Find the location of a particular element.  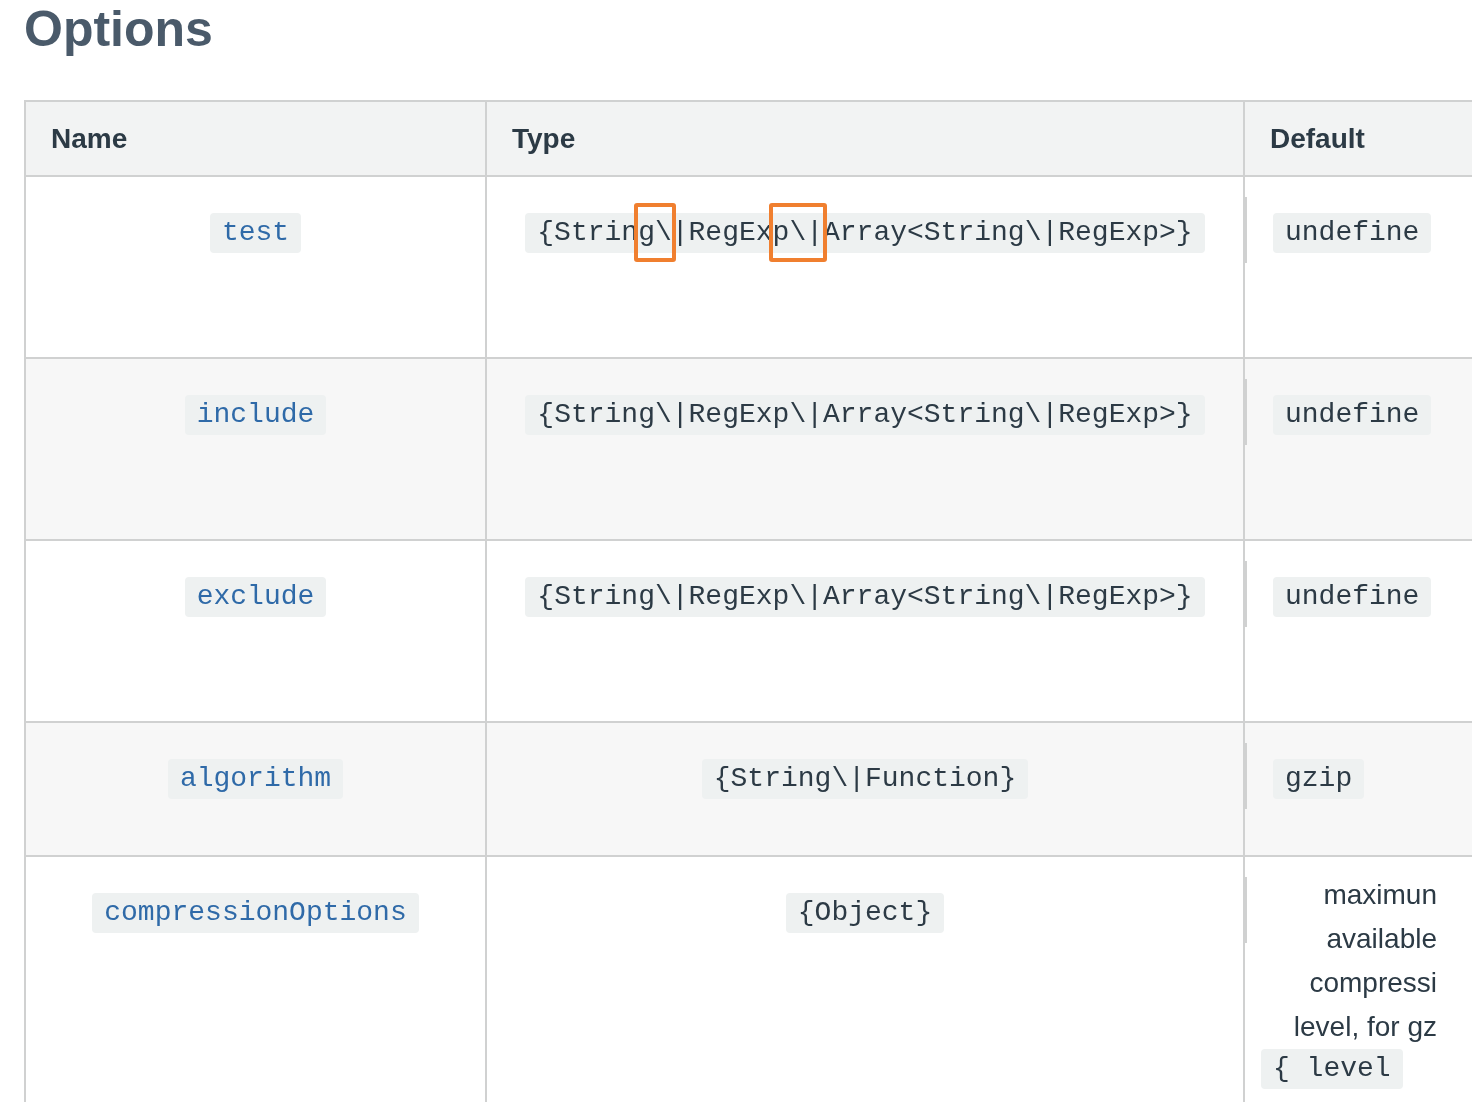

default-text: compressi is located at coordinates (1373, 983).